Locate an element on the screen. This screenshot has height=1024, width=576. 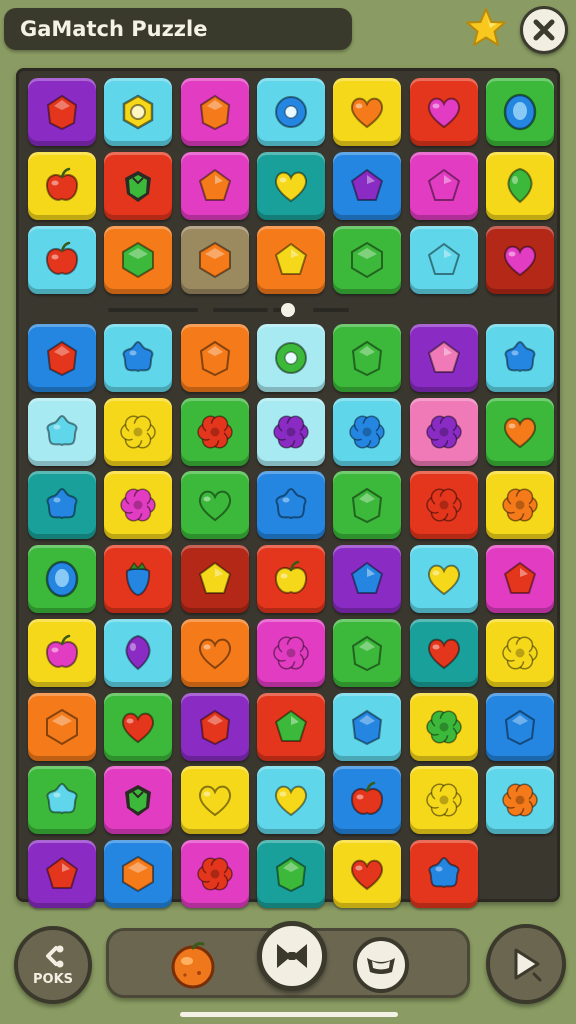
tile-r5-c4 is located at coordinates (290, 431).